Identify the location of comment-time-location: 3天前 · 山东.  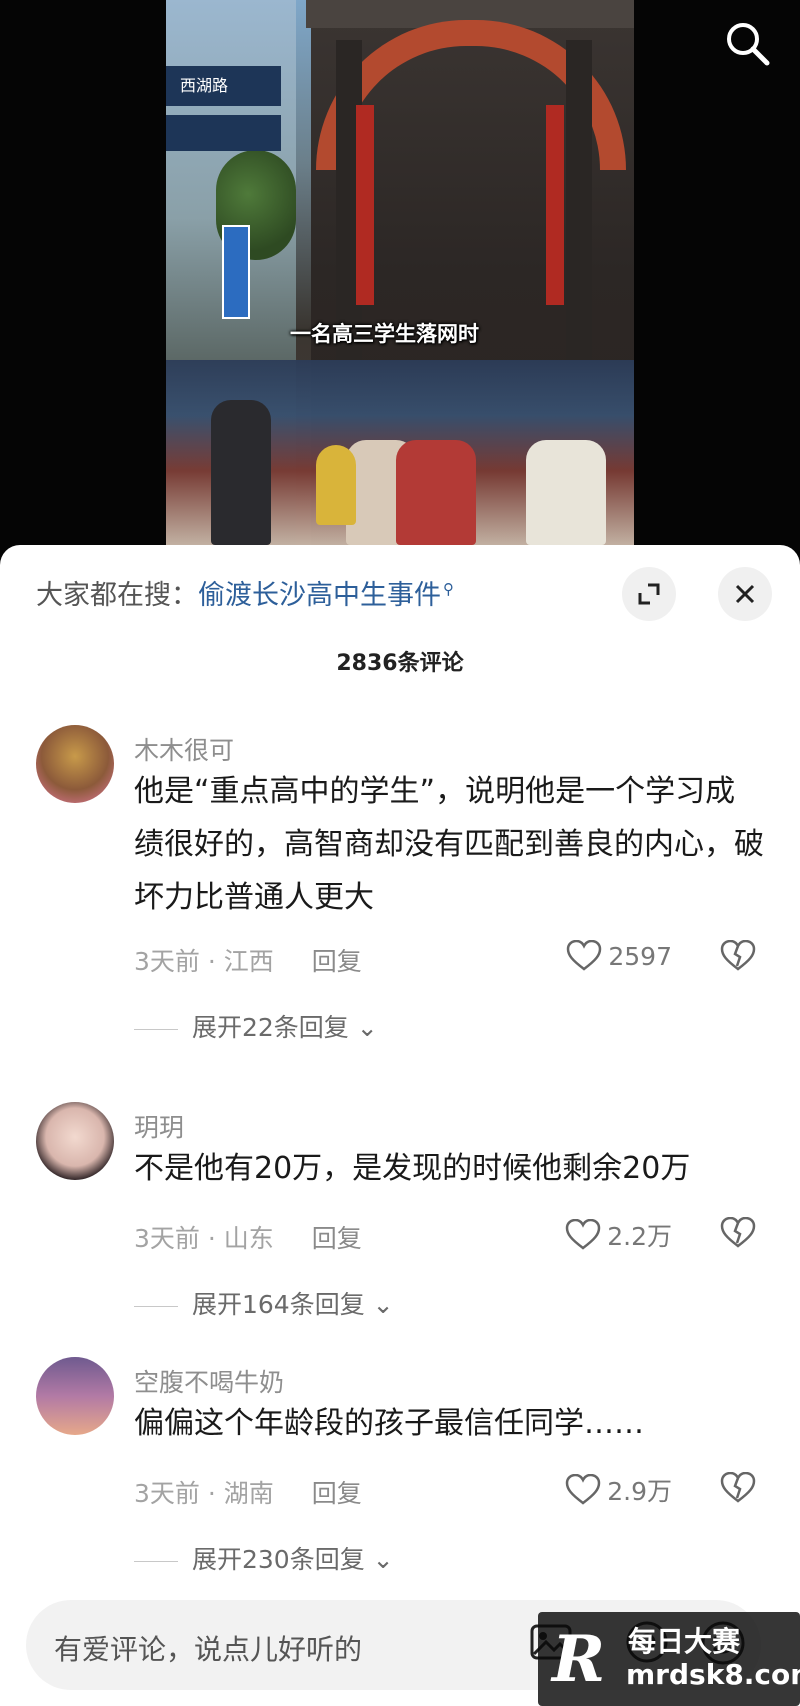
(204, 1238).